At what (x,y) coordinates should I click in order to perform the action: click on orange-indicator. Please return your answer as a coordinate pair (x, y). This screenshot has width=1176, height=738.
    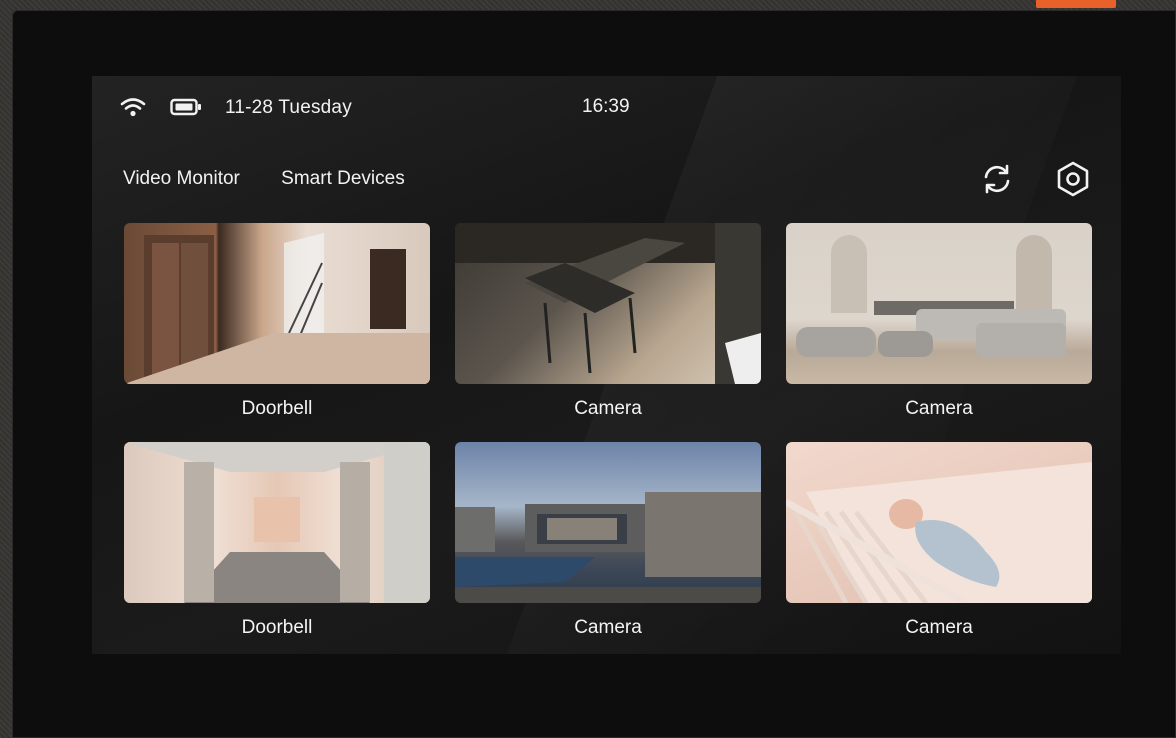
    Looking at the image, I should click on (1076, 4).